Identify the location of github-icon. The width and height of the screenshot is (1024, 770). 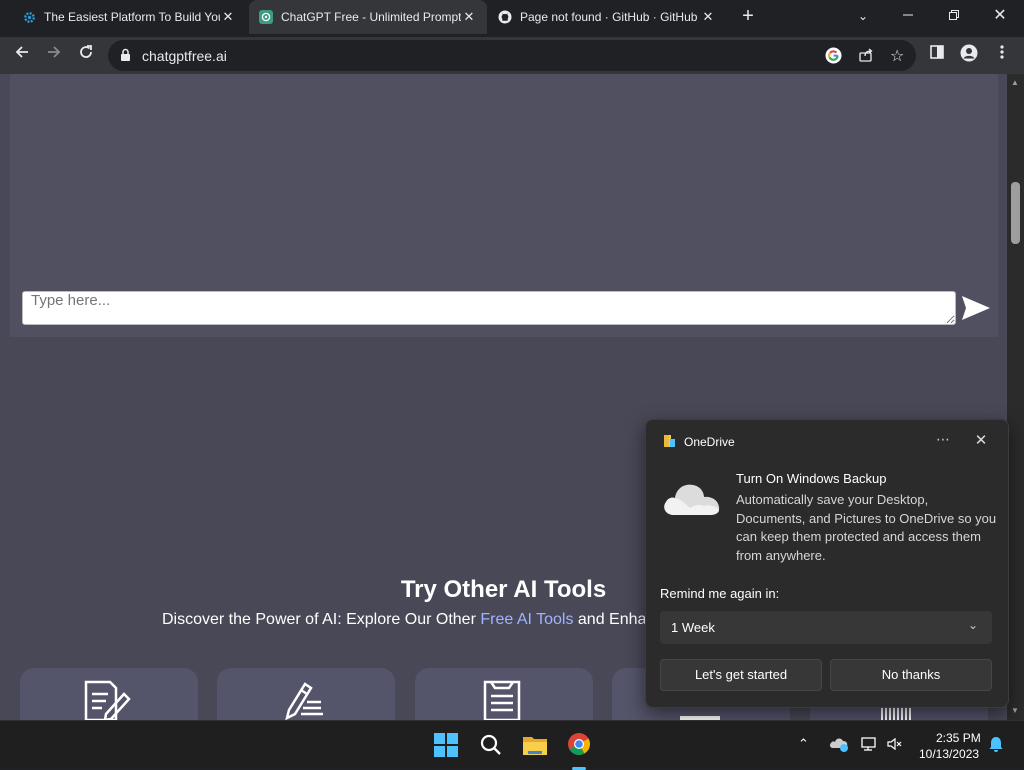
(505, 17).